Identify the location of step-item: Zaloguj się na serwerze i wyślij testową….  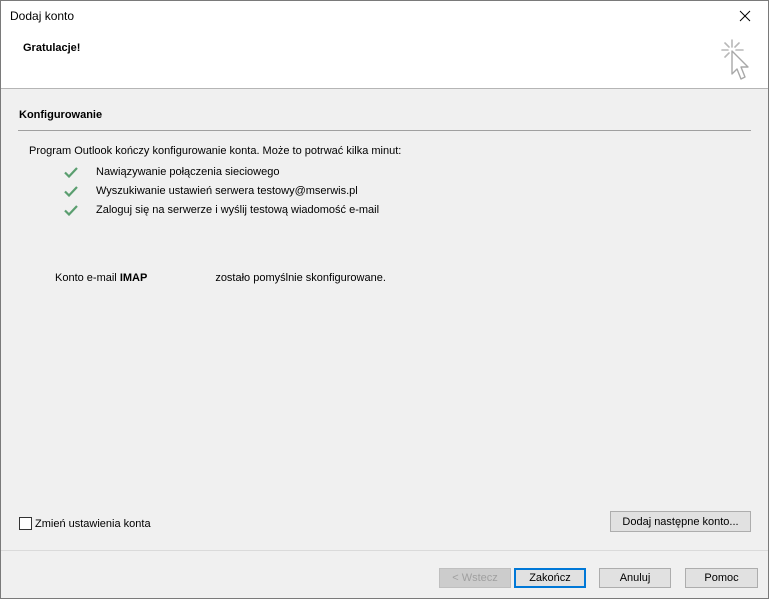
(221, 210).